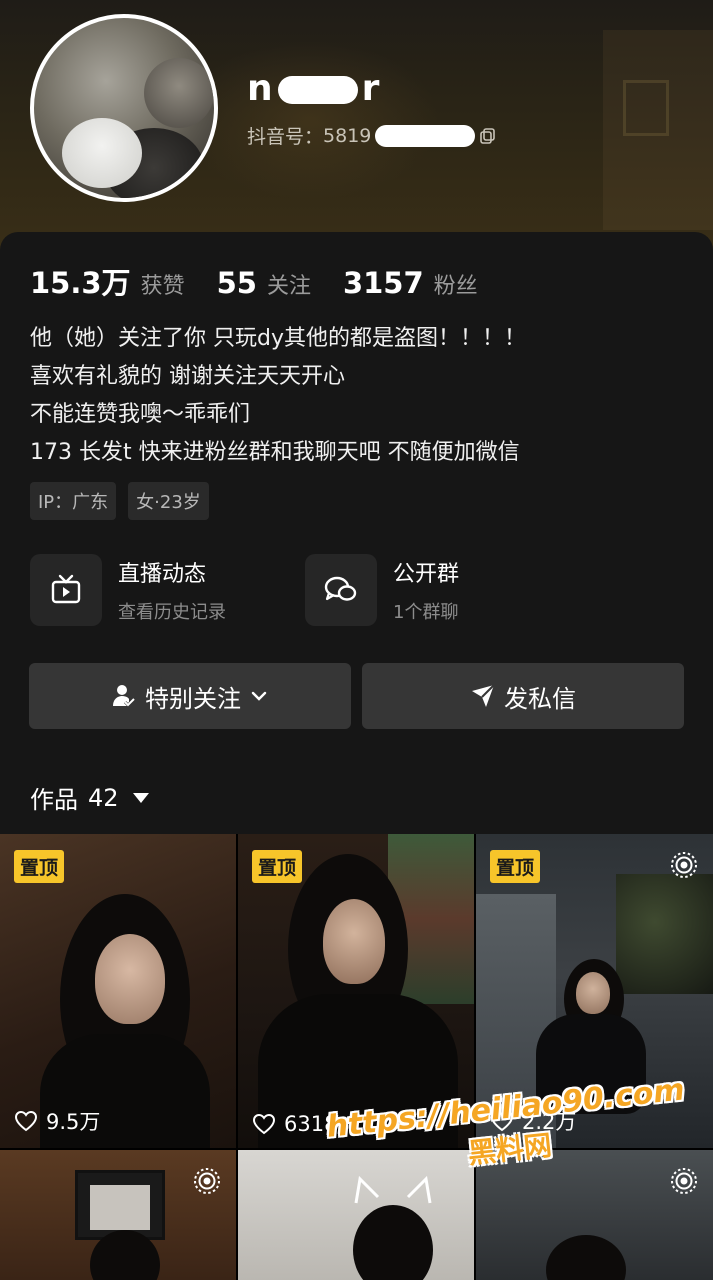 The image size is (713, 1280). What do you see at coordinates (128, 590) in the screenshot?
I see `live-history-entry: 直播动态 查看历史记录` at bounding box center [128, 590].